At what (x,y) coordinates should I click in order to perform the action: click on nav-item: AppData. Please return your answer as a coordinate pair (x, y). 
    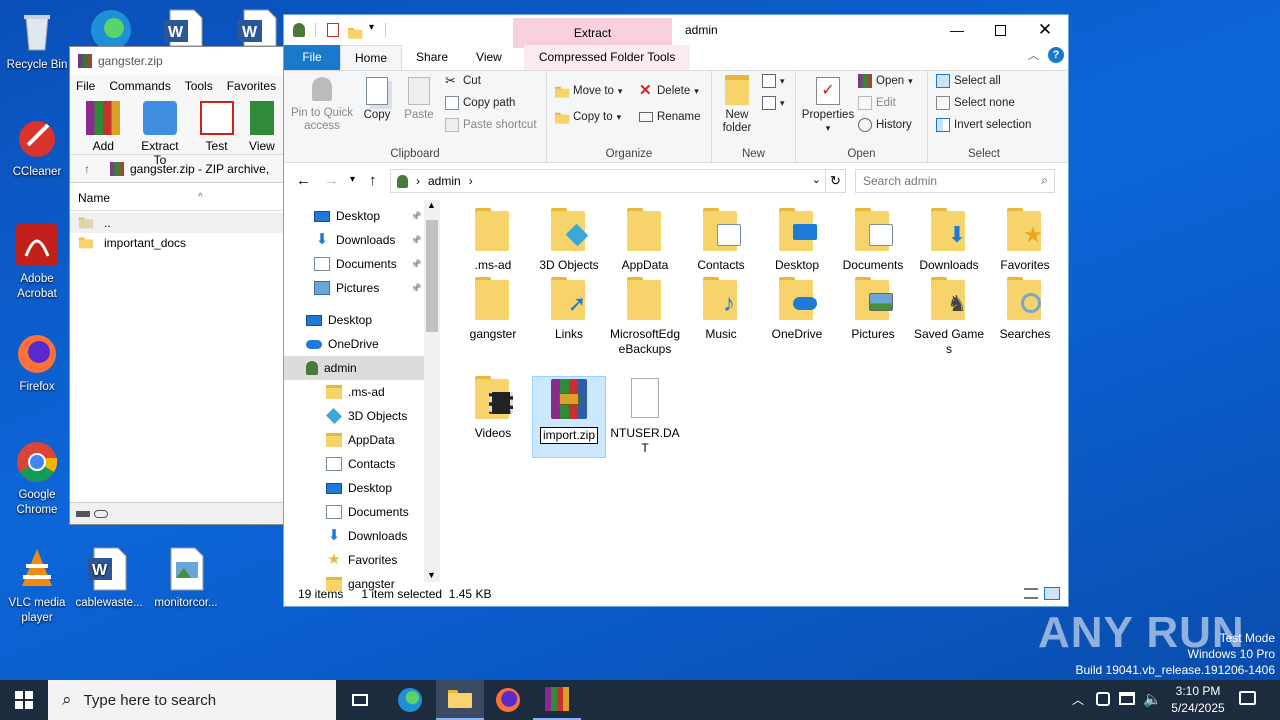
    Looking at the image, I should click on (354, 440).